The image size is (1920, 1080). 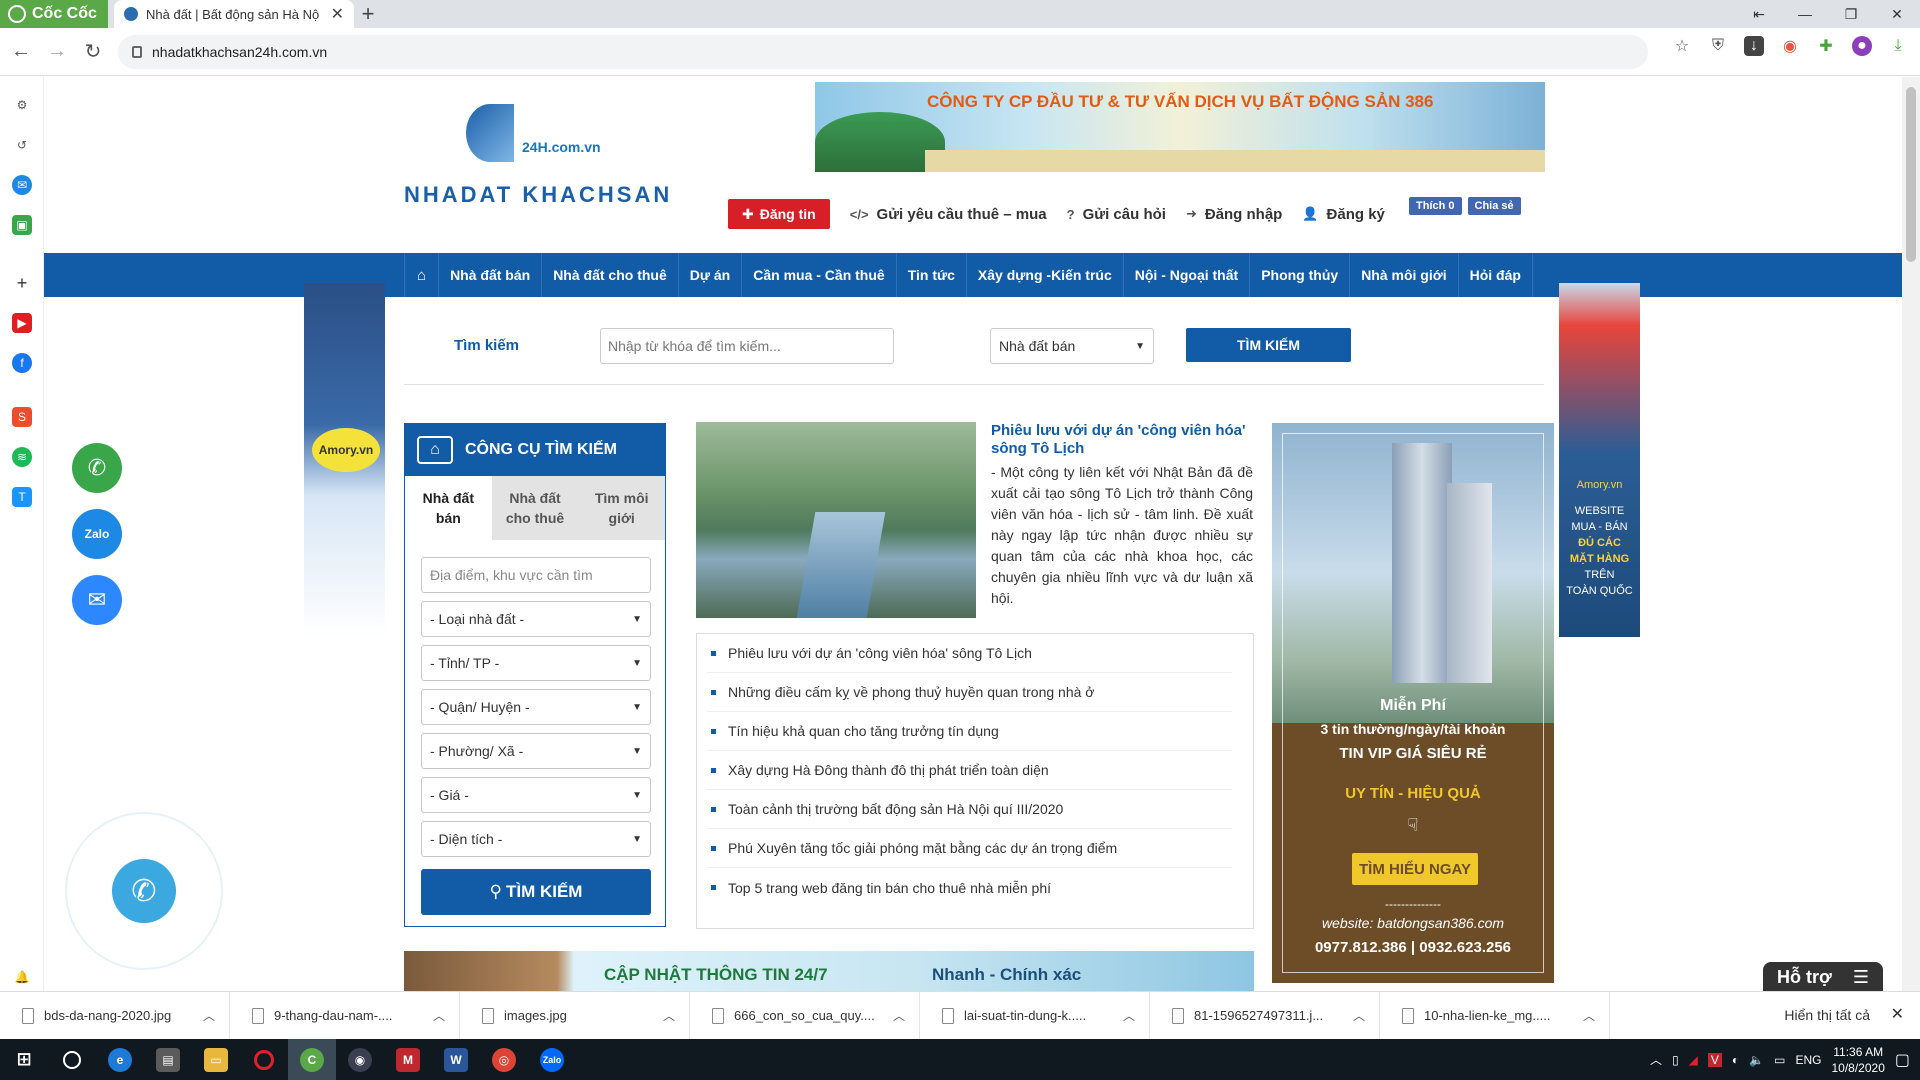 I want to click on profile-avatar-icon: ●, so click(x=1862, y=46).